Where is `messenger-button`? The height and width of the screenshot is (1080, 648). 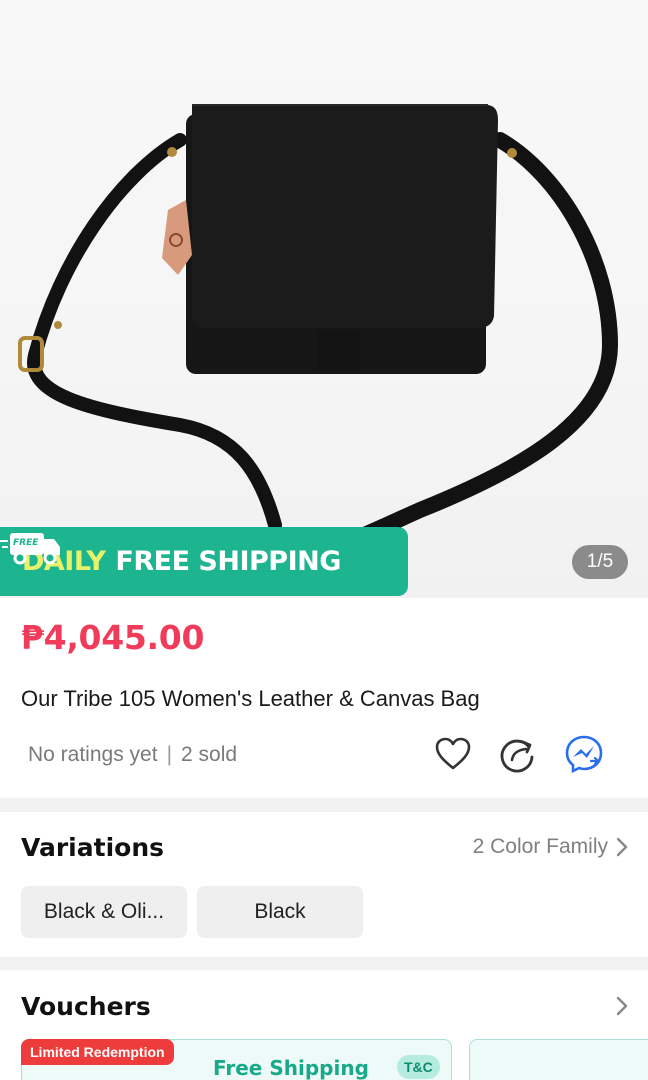
messenger-button is located at coordinates (584, 754).